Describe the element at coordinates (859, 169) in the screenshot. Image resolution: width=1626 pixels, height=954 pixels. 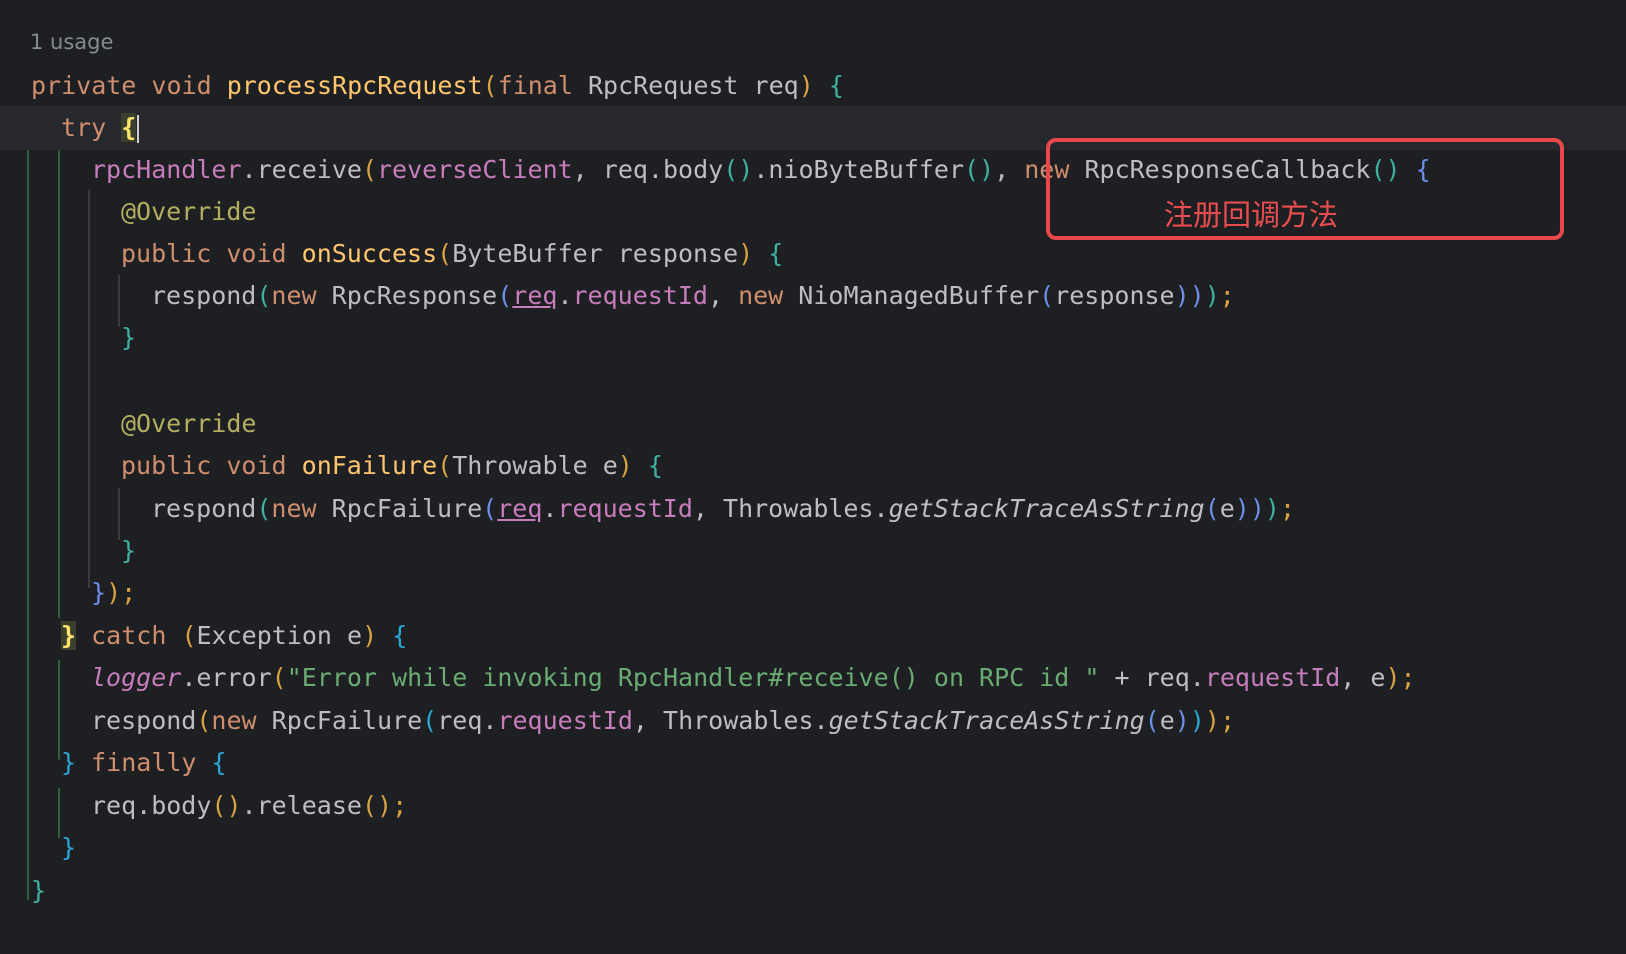
I see `method-call: .nioByteBuffer` at that location.